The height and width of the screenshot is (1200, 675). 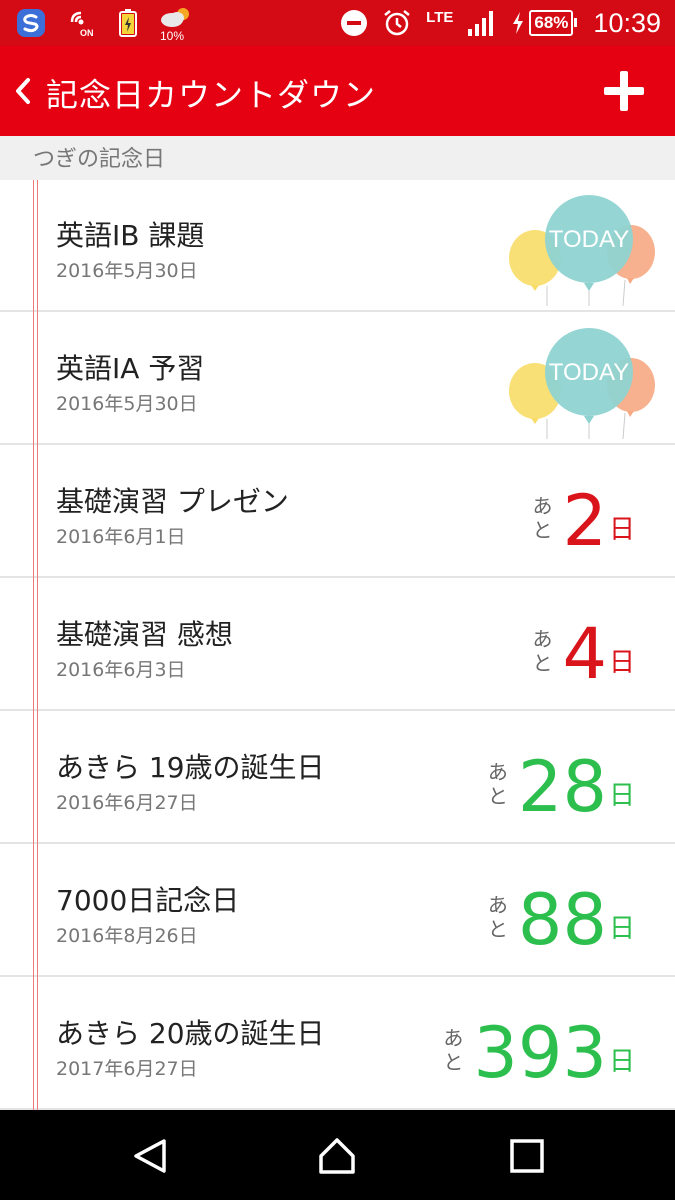 What do you see at coordinates (82, 23) in the screenshot?
I see `nfc-on-icon: ON` at bounding box center [82, 23].